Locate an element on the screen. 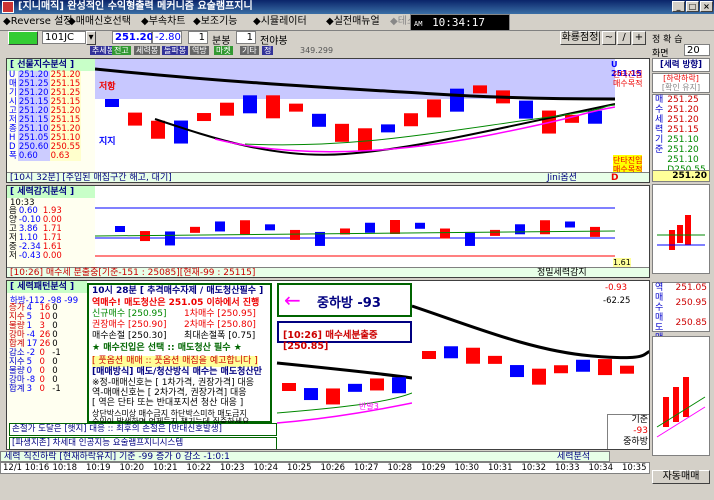 The width and height of the screenshot is (714, 500). pos-label: 중하방 is located at coordinates (635, 442).